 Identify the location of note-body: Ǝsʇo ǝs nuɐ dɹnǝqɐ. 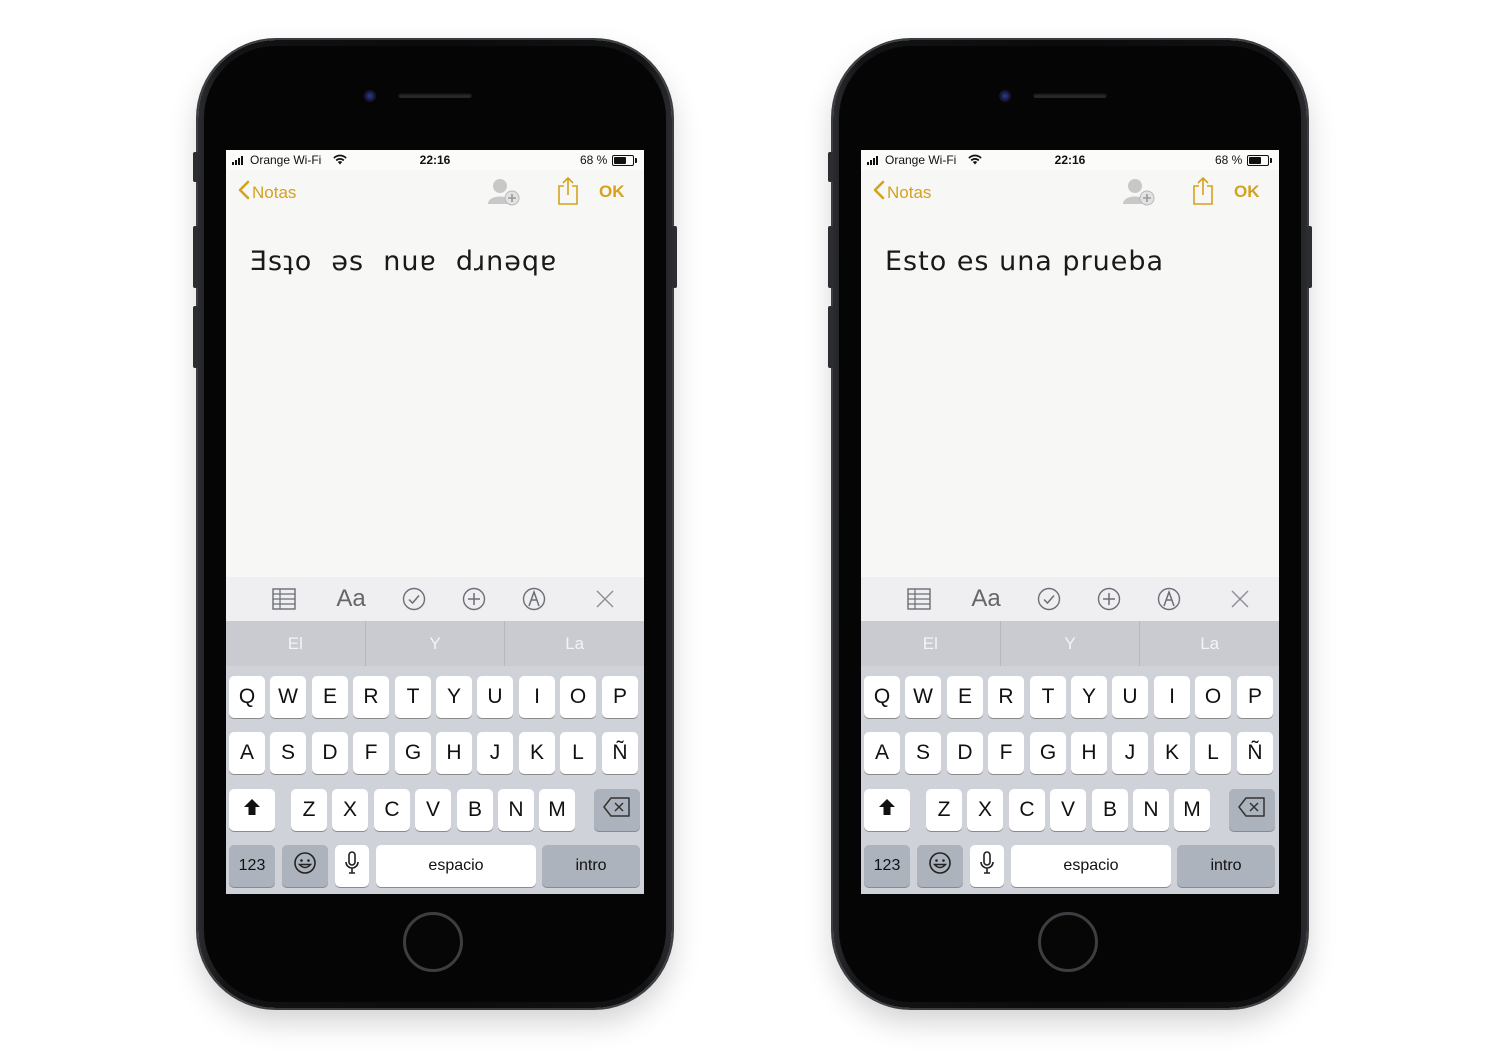
(403, 261).